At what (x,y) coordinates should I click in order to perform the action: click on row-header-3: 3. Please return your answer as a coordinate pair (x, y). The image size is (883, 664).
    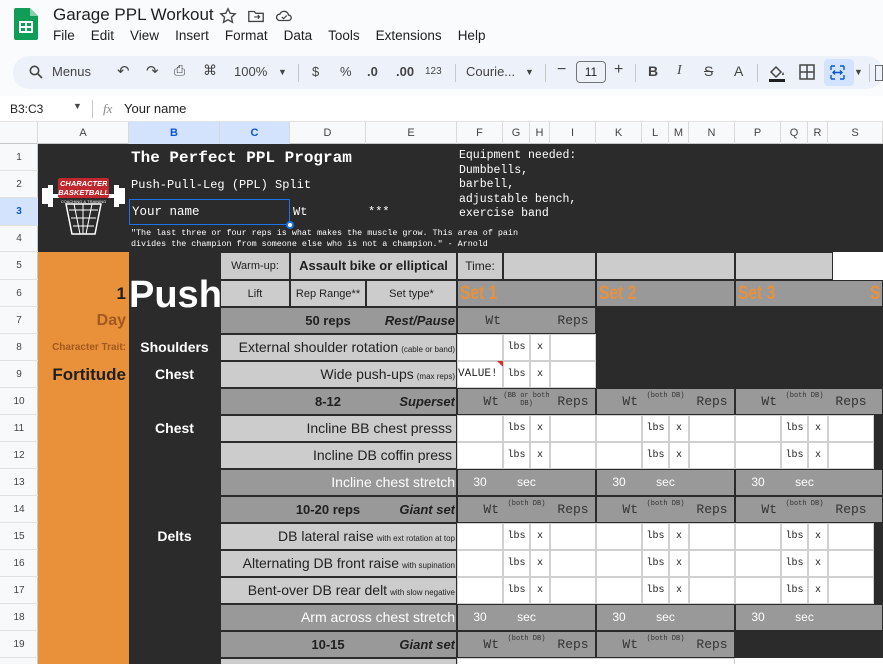
    Looking at the image, I should click on (19, 212).